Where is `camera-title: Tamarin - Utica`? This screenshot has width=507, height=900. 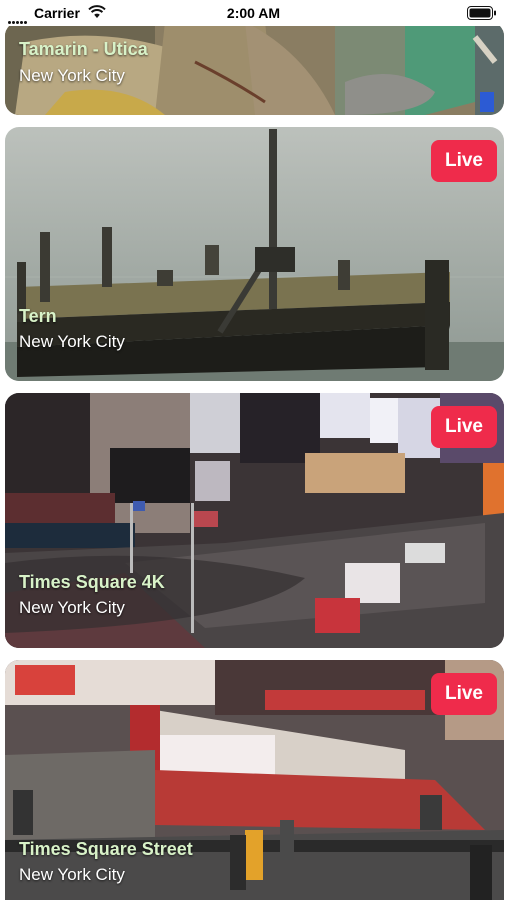 camera-title: Tamarin - Utica is located at coordinates (83, 49).